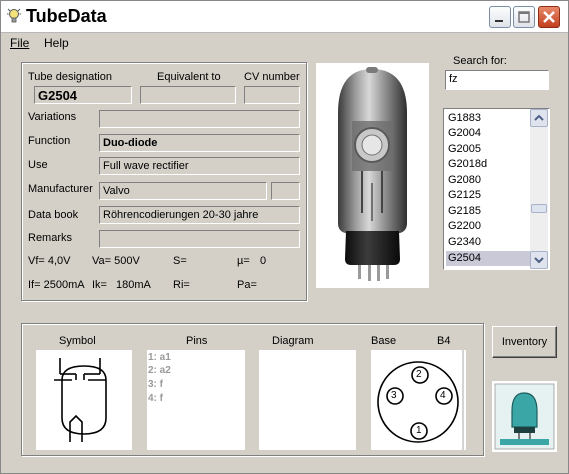  I want to click on search-label: Search for:, so click(480, 61).